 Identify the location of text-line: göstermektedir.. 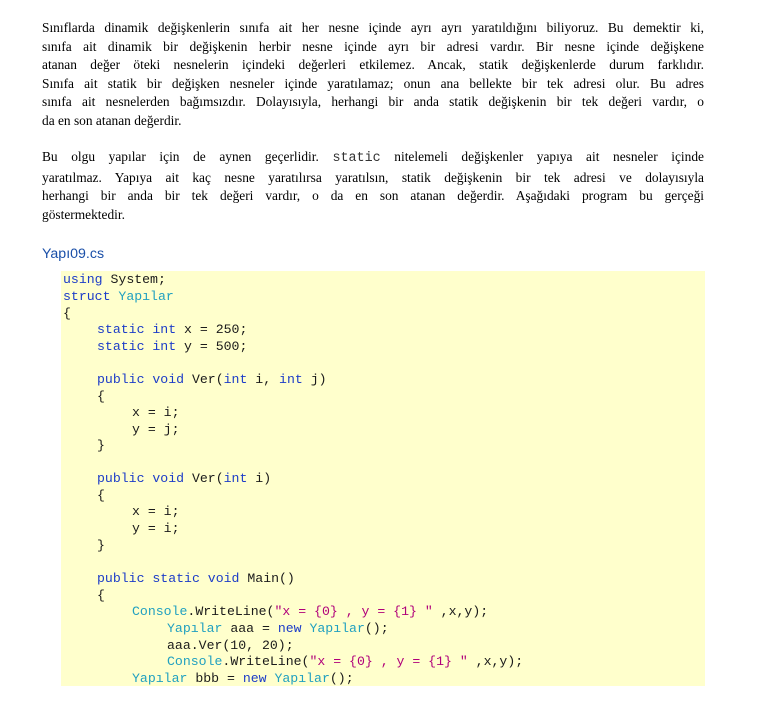
(83, 214).